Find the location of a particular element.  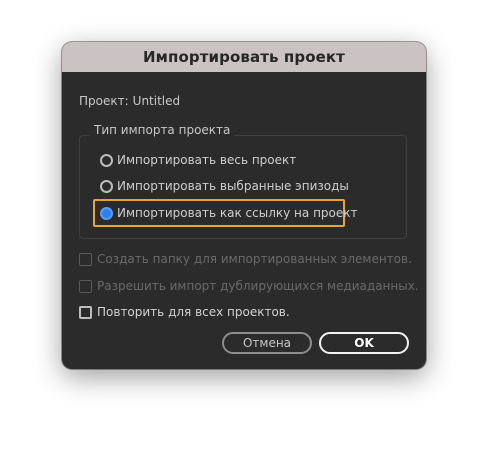

radio-import-entire-project: Импортировать весь проект is located at coordinates (198, 160).